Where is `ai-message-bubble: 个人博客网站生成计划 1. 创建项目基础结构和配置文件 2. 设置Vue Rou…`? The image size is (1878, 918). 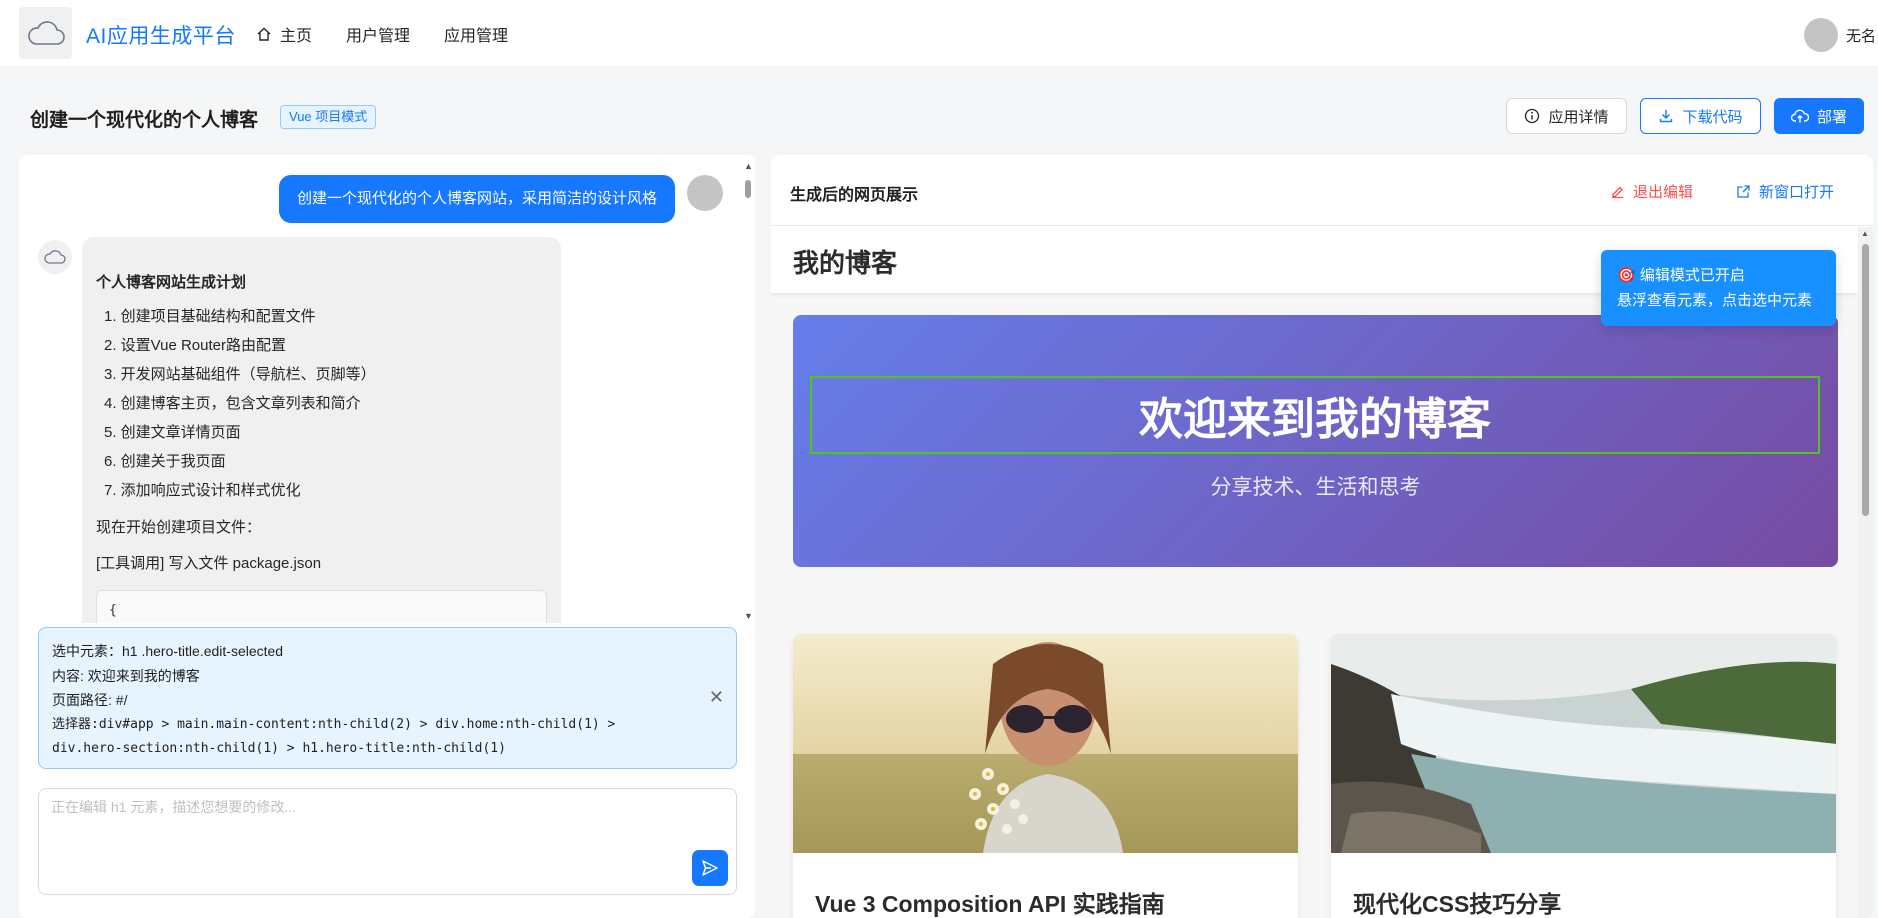 ai-message-bubble: 个人博客网站生成计划 1. 创建项目基础结构和配置文件 2. 设置Vue Rou… is located at coordinates (321, 430).